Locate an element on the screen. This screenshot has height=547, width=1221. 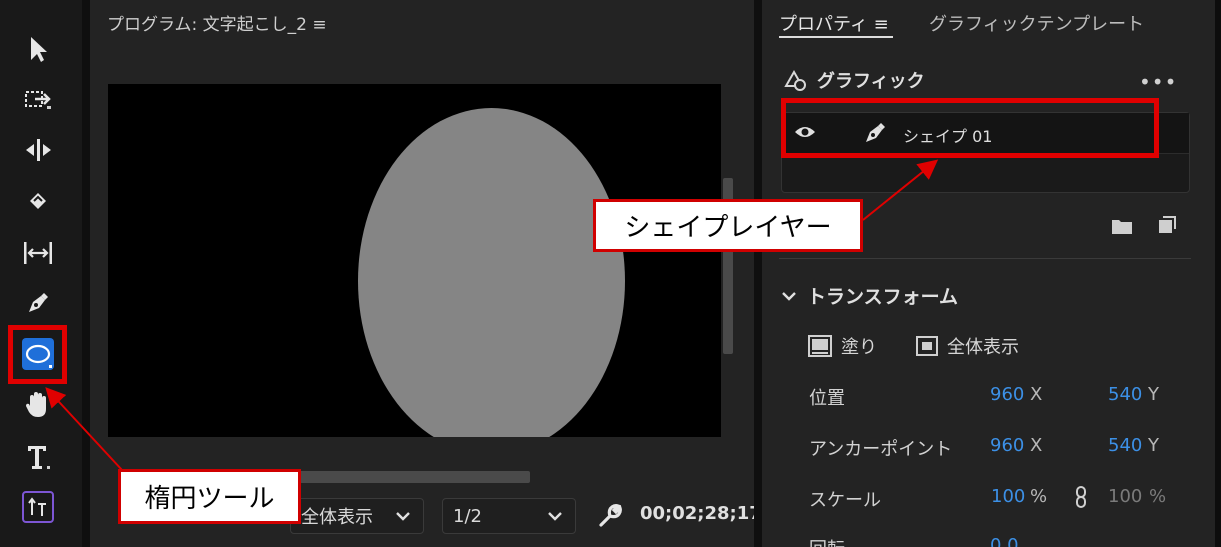
arrow-to-ellipse-tool is located at coordinates (84, 429).